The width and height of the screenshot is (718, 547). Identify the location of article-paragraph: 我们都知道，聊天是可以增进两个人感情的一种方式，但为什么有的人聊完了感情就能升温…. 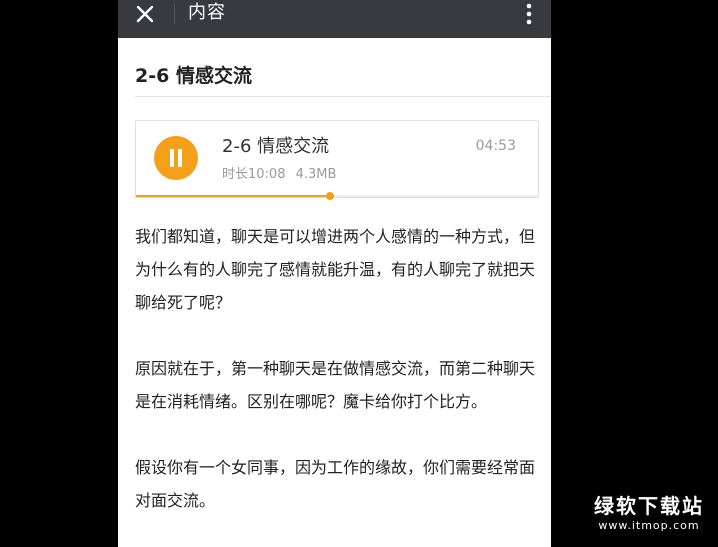
(335, 269).